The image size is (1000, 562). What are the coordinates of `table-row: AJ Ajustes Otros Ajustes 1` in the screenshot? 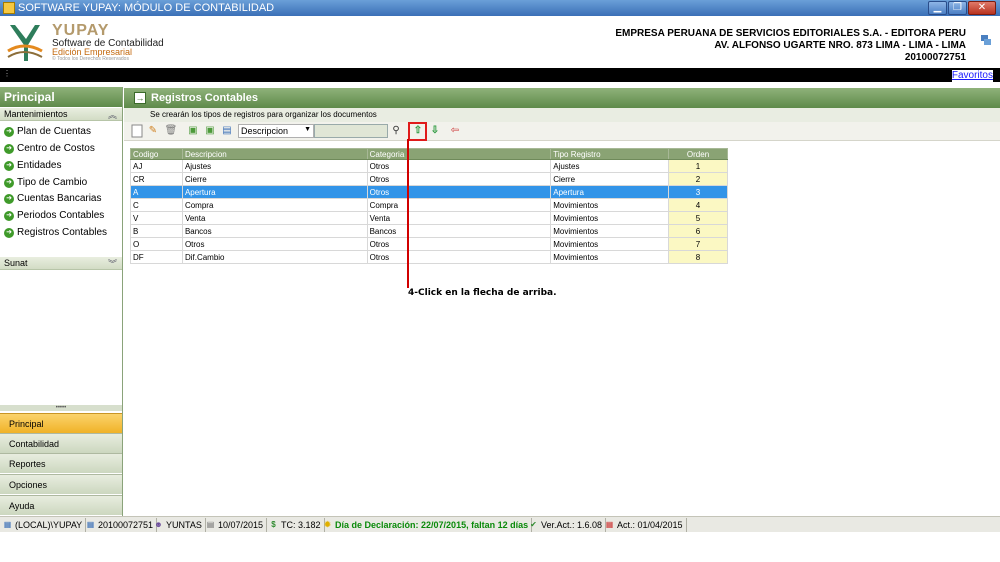 It's located at (429, 166).